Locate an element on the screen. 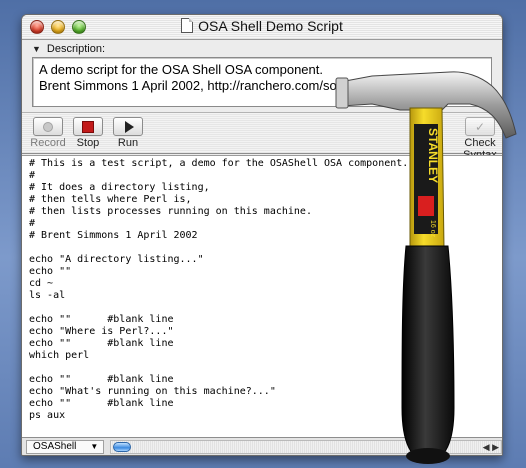 This screenshot has width=526, height=468. record-button-face is located at coordinates (48, 126).